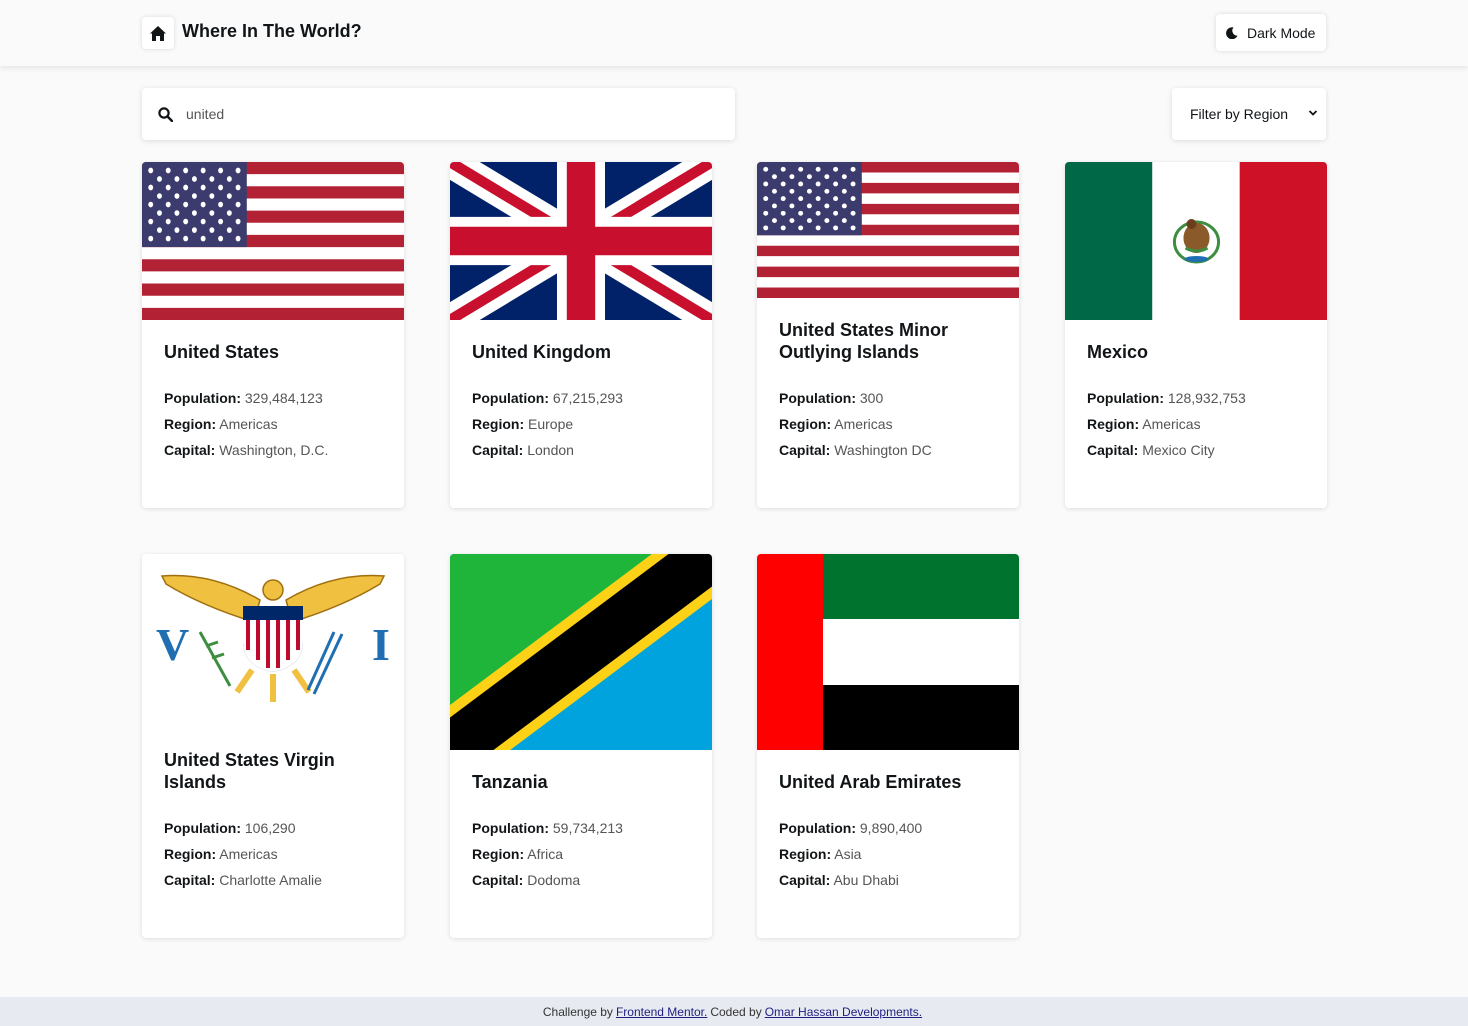 This screenshot has height=1026, width=1468. What do you see at coordinates (551, 424) in the screenshot?
I see `region-value: Europe` at bounding box center [551, 424].